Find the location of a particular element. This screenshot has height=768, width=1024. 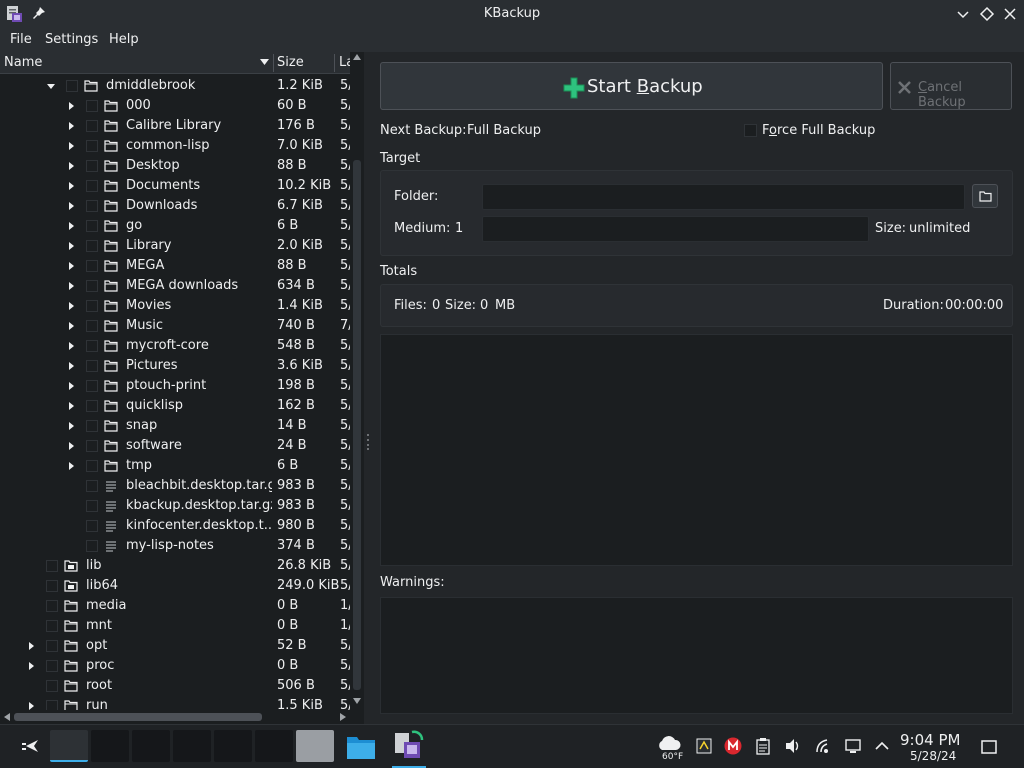

clock-date: 5/28/24 is located at coordinates (933, 756).